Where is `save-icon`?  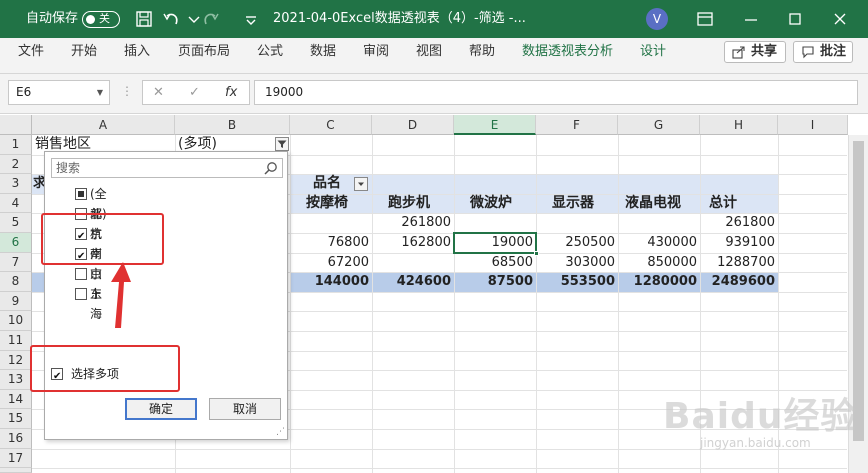 save-icon is located at coordinates (144, 19).